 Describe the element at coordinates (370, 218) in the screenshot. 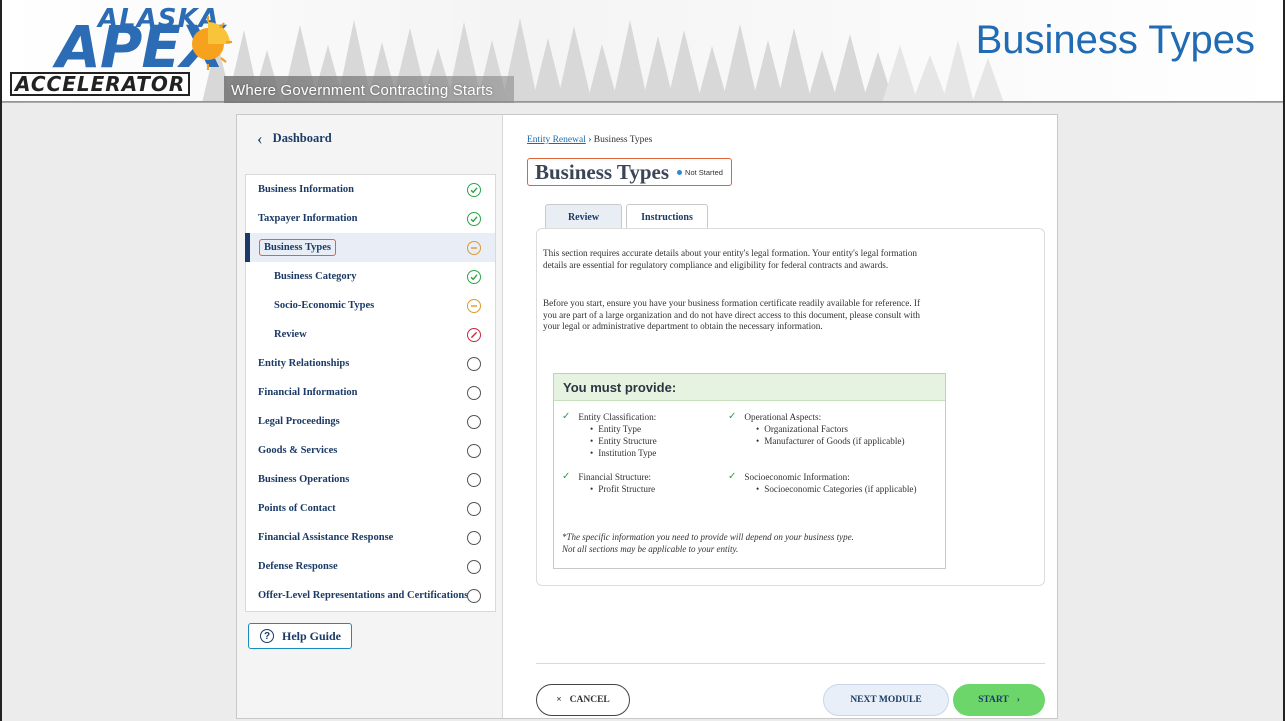

I see `sidebar-item-taxpayer-information: Taxpayer Information` at that location.